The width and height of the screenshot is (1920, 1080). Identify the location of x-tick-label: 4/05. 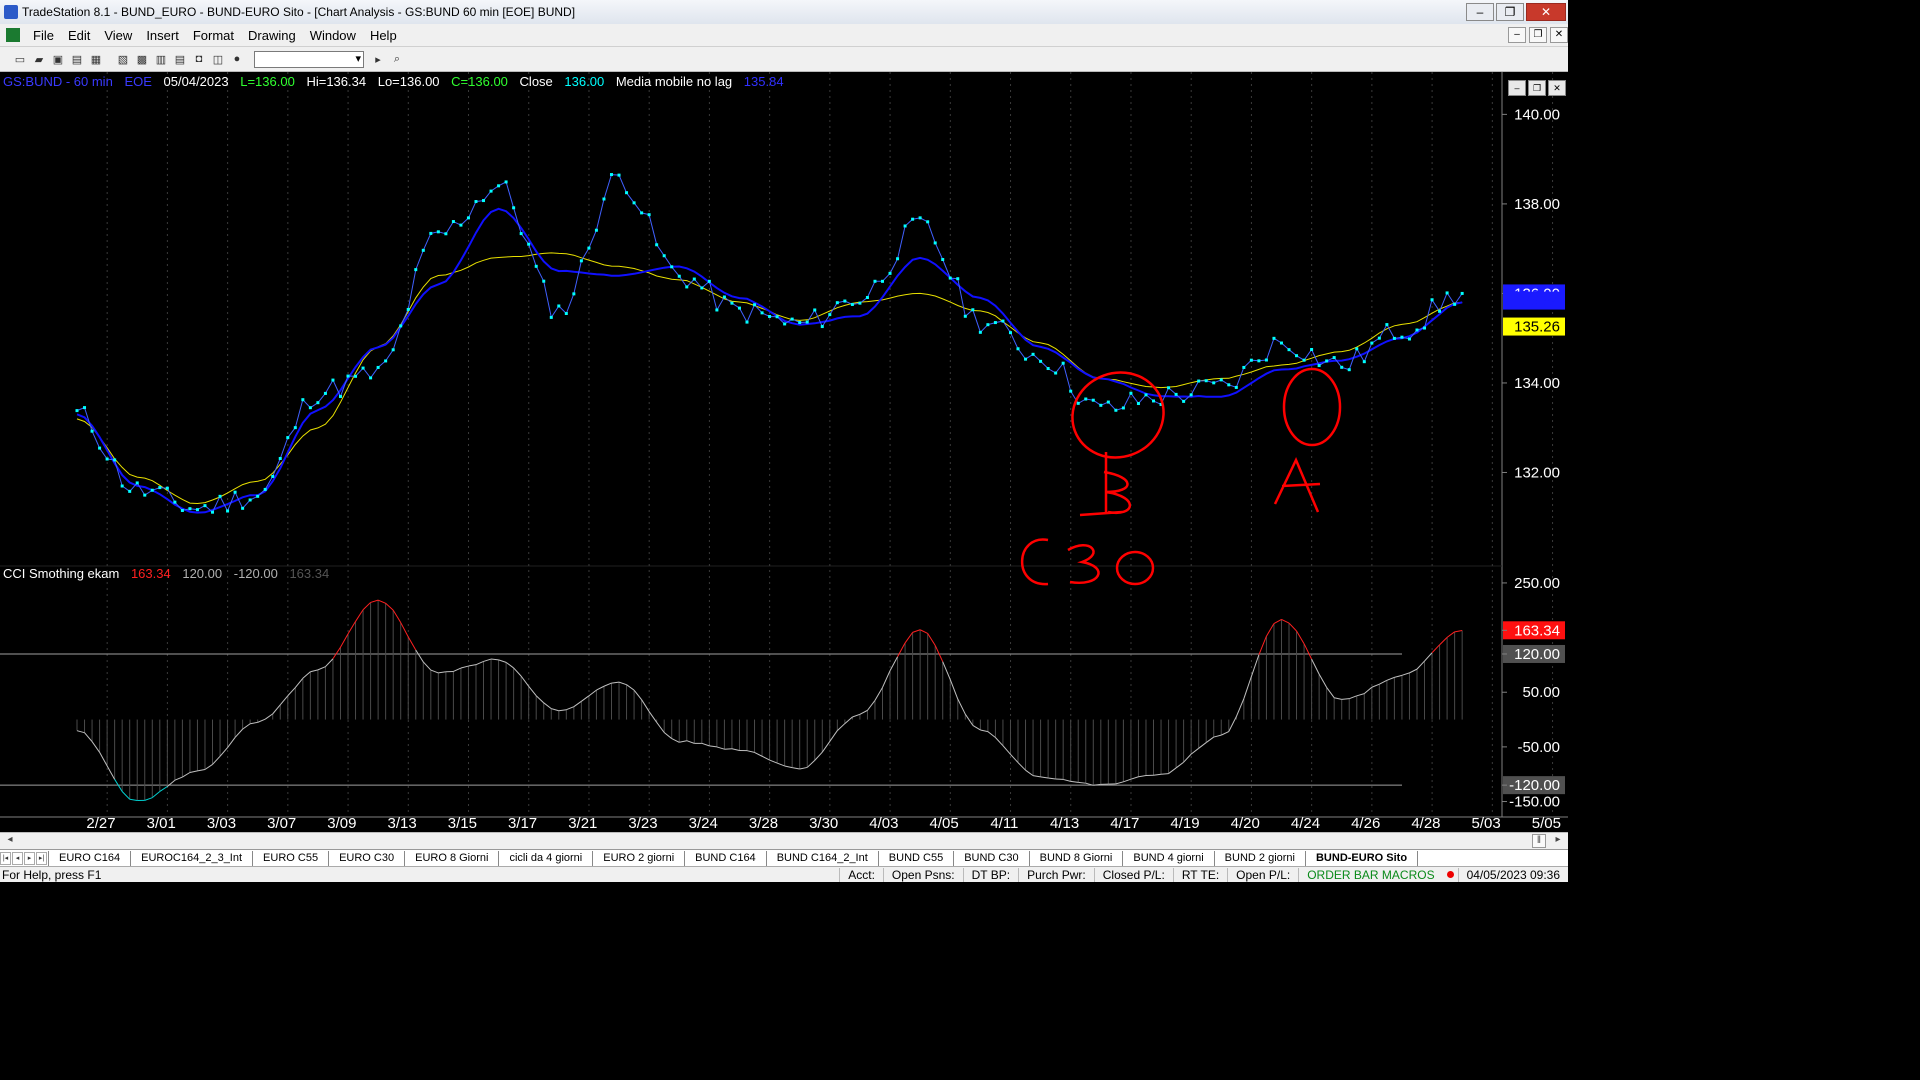
(944, 823).